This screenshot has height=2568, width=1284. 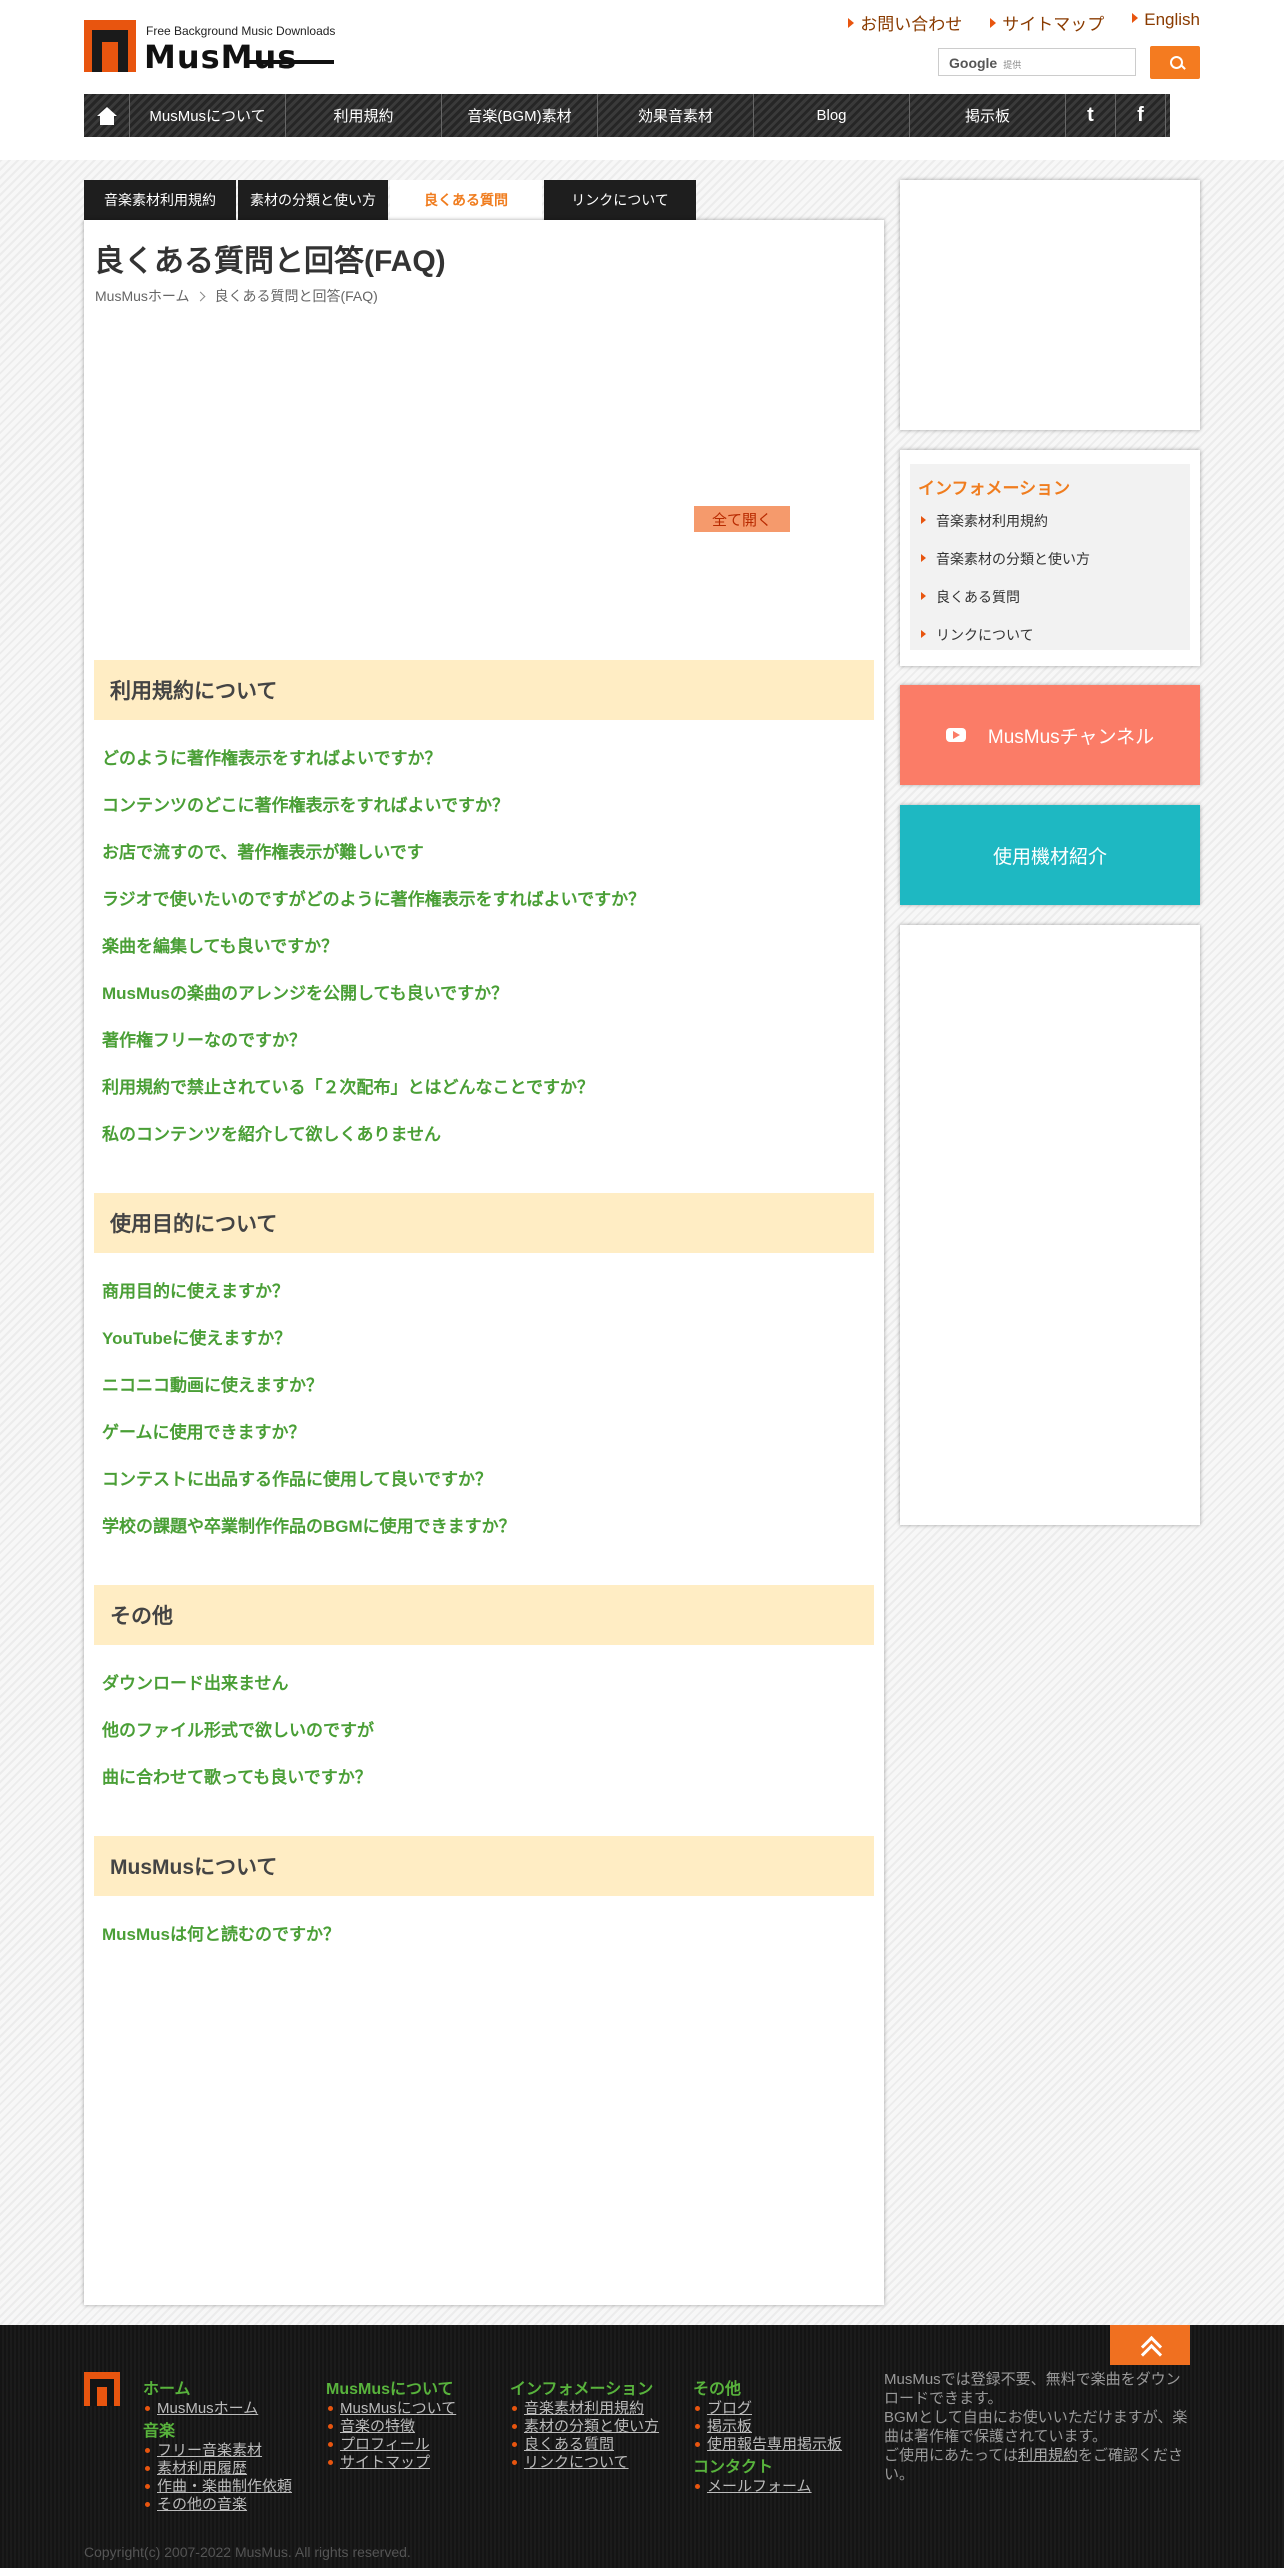 What do you see at coordinates (955, 735) in the screenshot?
I see `youtube-icon` at bounding box center [955, 735].